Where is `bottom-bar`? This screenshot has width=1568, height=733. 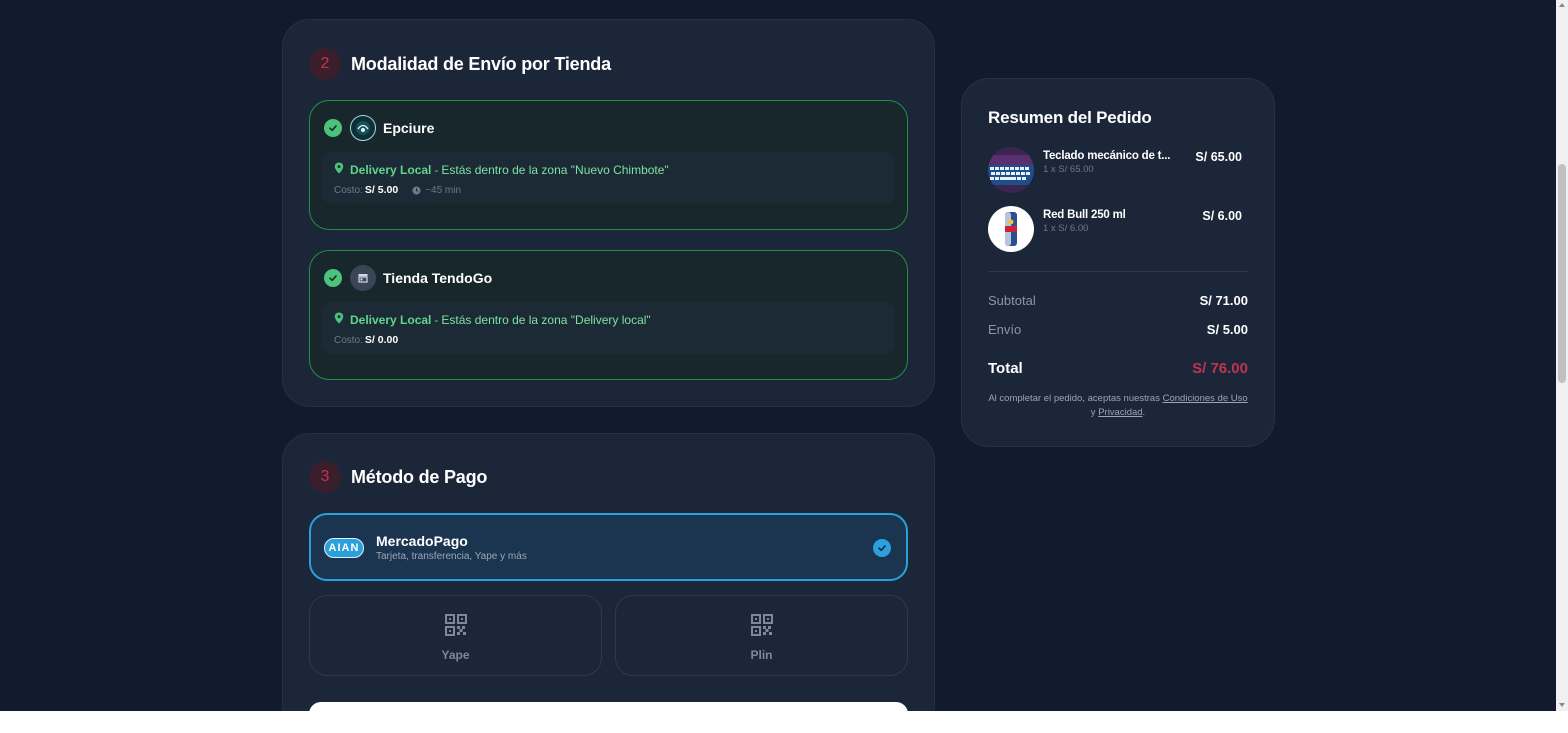
bottom-bar is located at coordinates (784, 722).